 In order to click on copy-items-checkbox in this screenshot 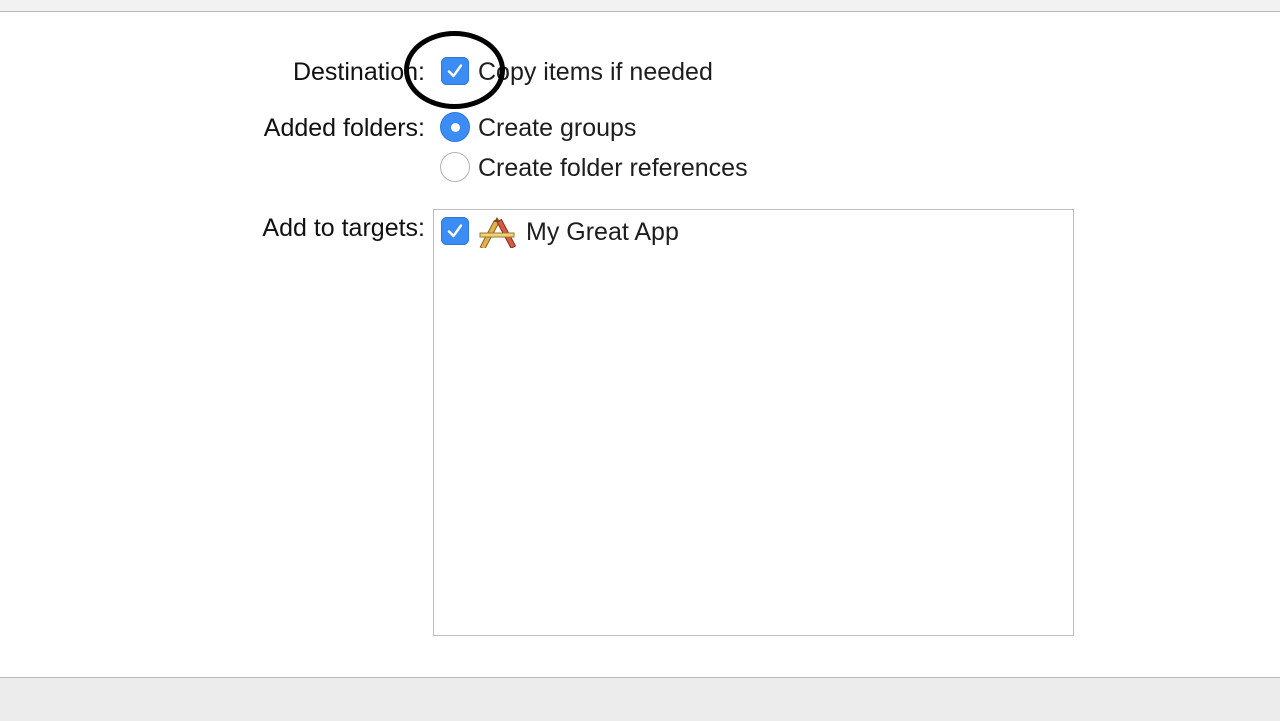, I will do `click(455, 71)`.